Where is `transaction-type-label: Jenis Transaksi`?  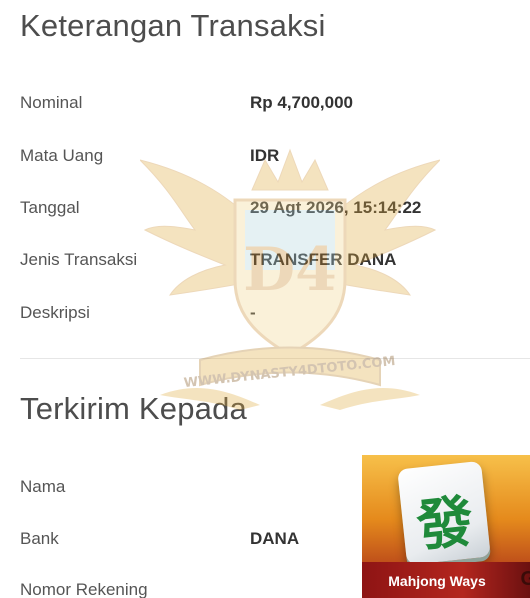
transaction-type-label: Jenis Transaksi is located at coordinates (79, 259).